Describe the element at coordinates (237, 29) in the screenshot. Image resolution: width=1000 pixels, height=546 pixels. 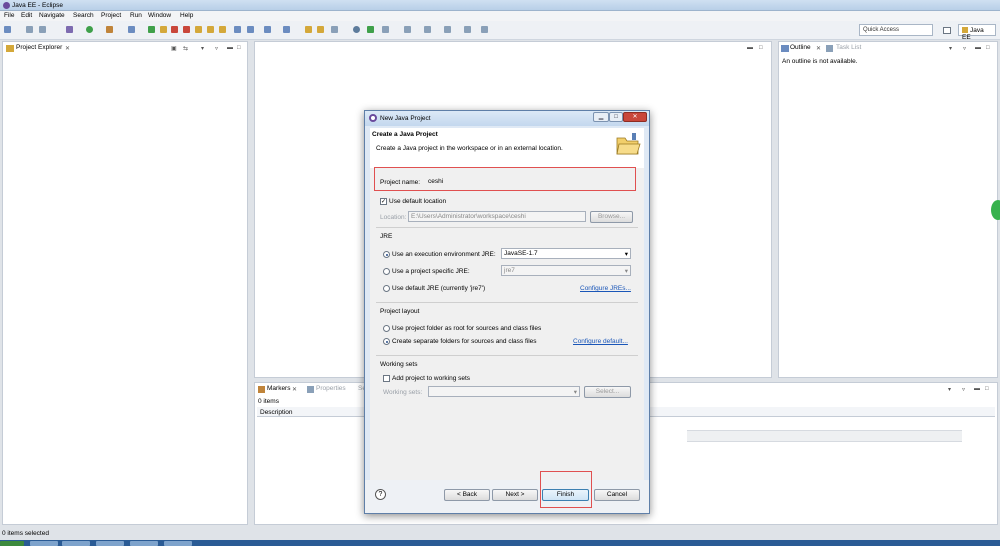
I see `open-type-icon` at that location.